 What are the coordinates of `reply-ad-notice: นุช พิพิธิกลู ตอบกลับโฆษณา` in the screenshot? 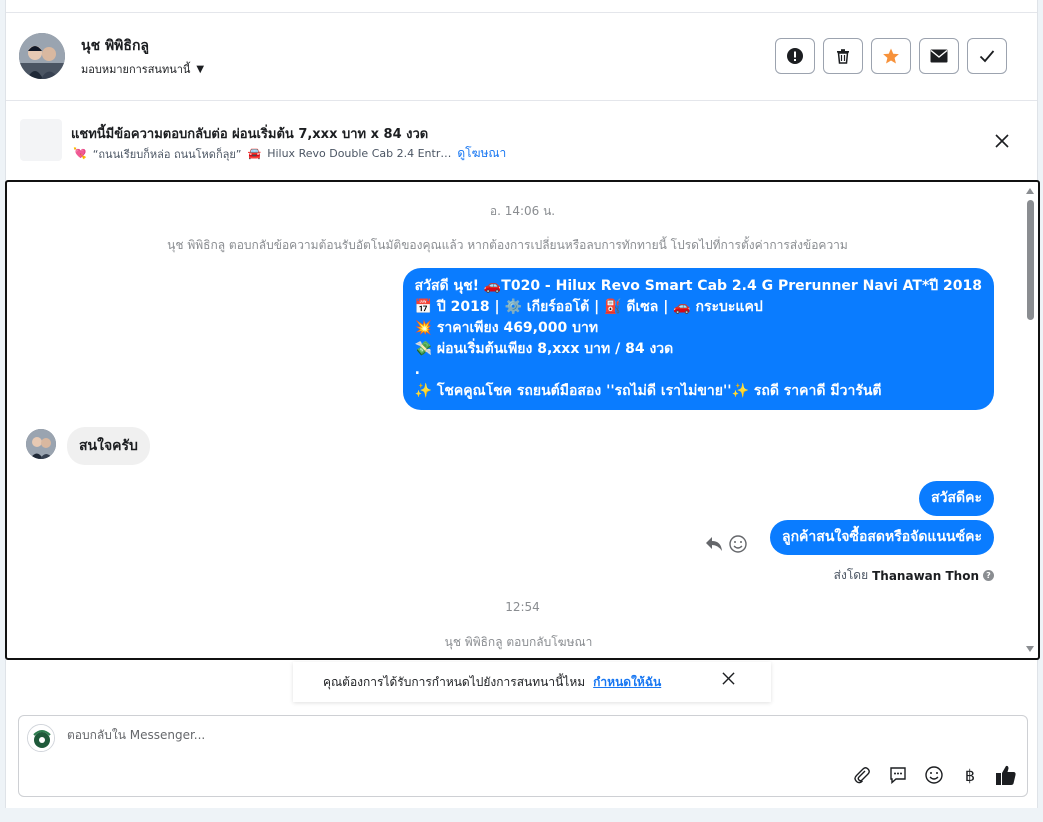 It's located at (518, 642).